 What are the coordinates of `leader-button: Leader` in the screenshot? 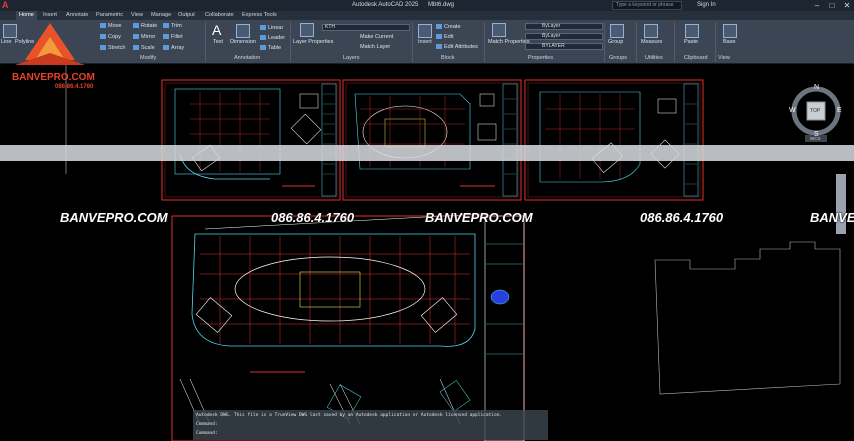 It's located at (272, 38).